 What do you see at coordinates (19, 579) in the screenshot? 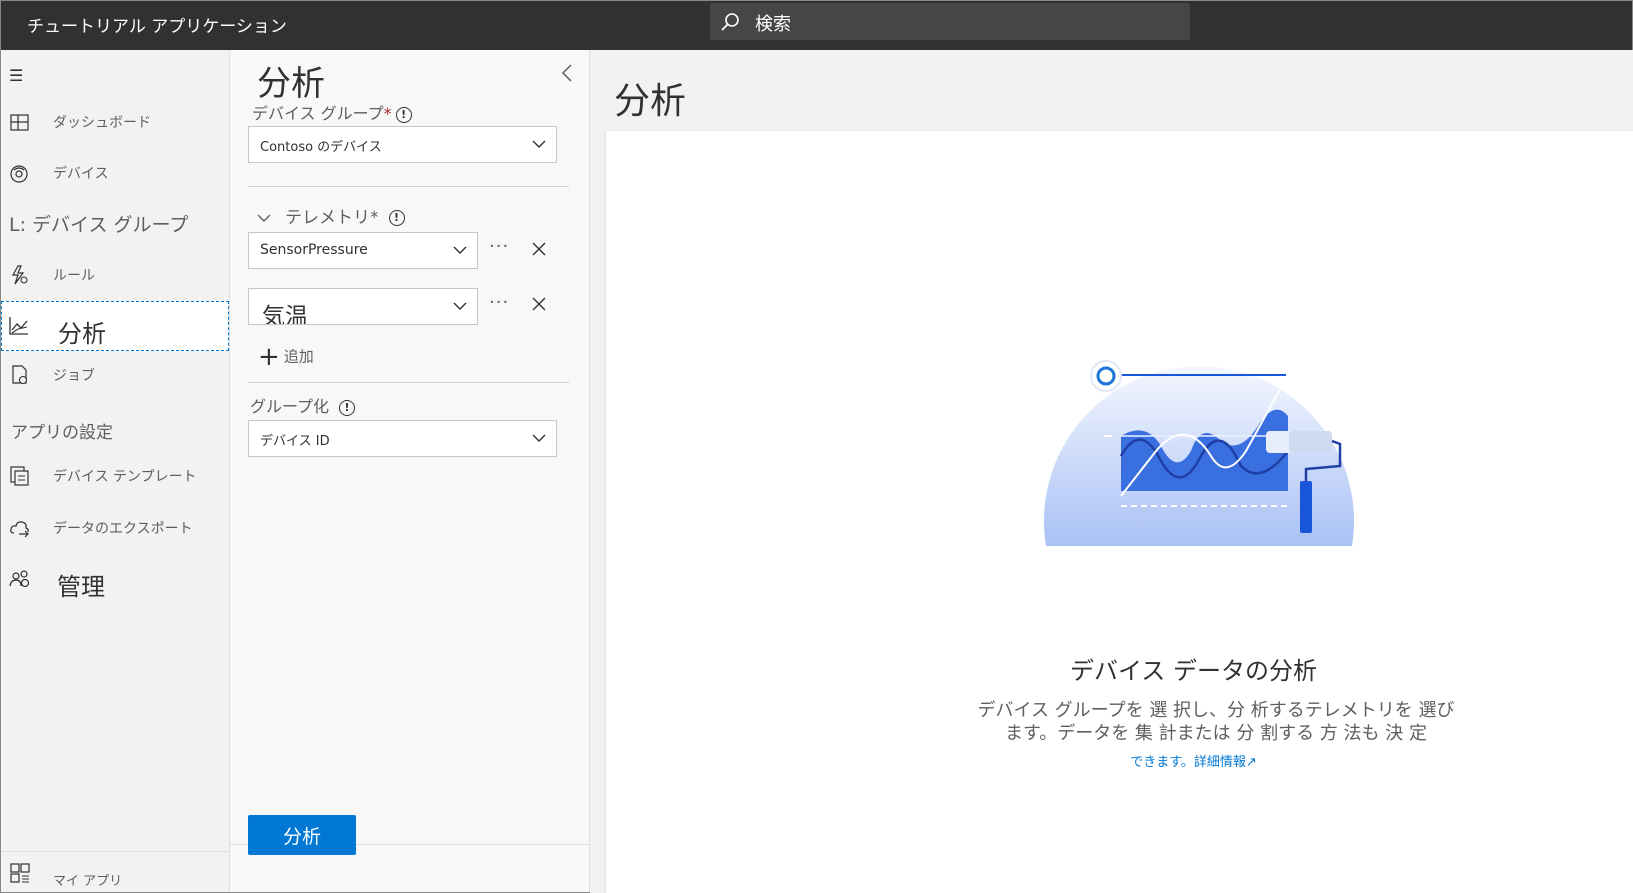
I see `administration-icon` at bounding box center [19, 579].